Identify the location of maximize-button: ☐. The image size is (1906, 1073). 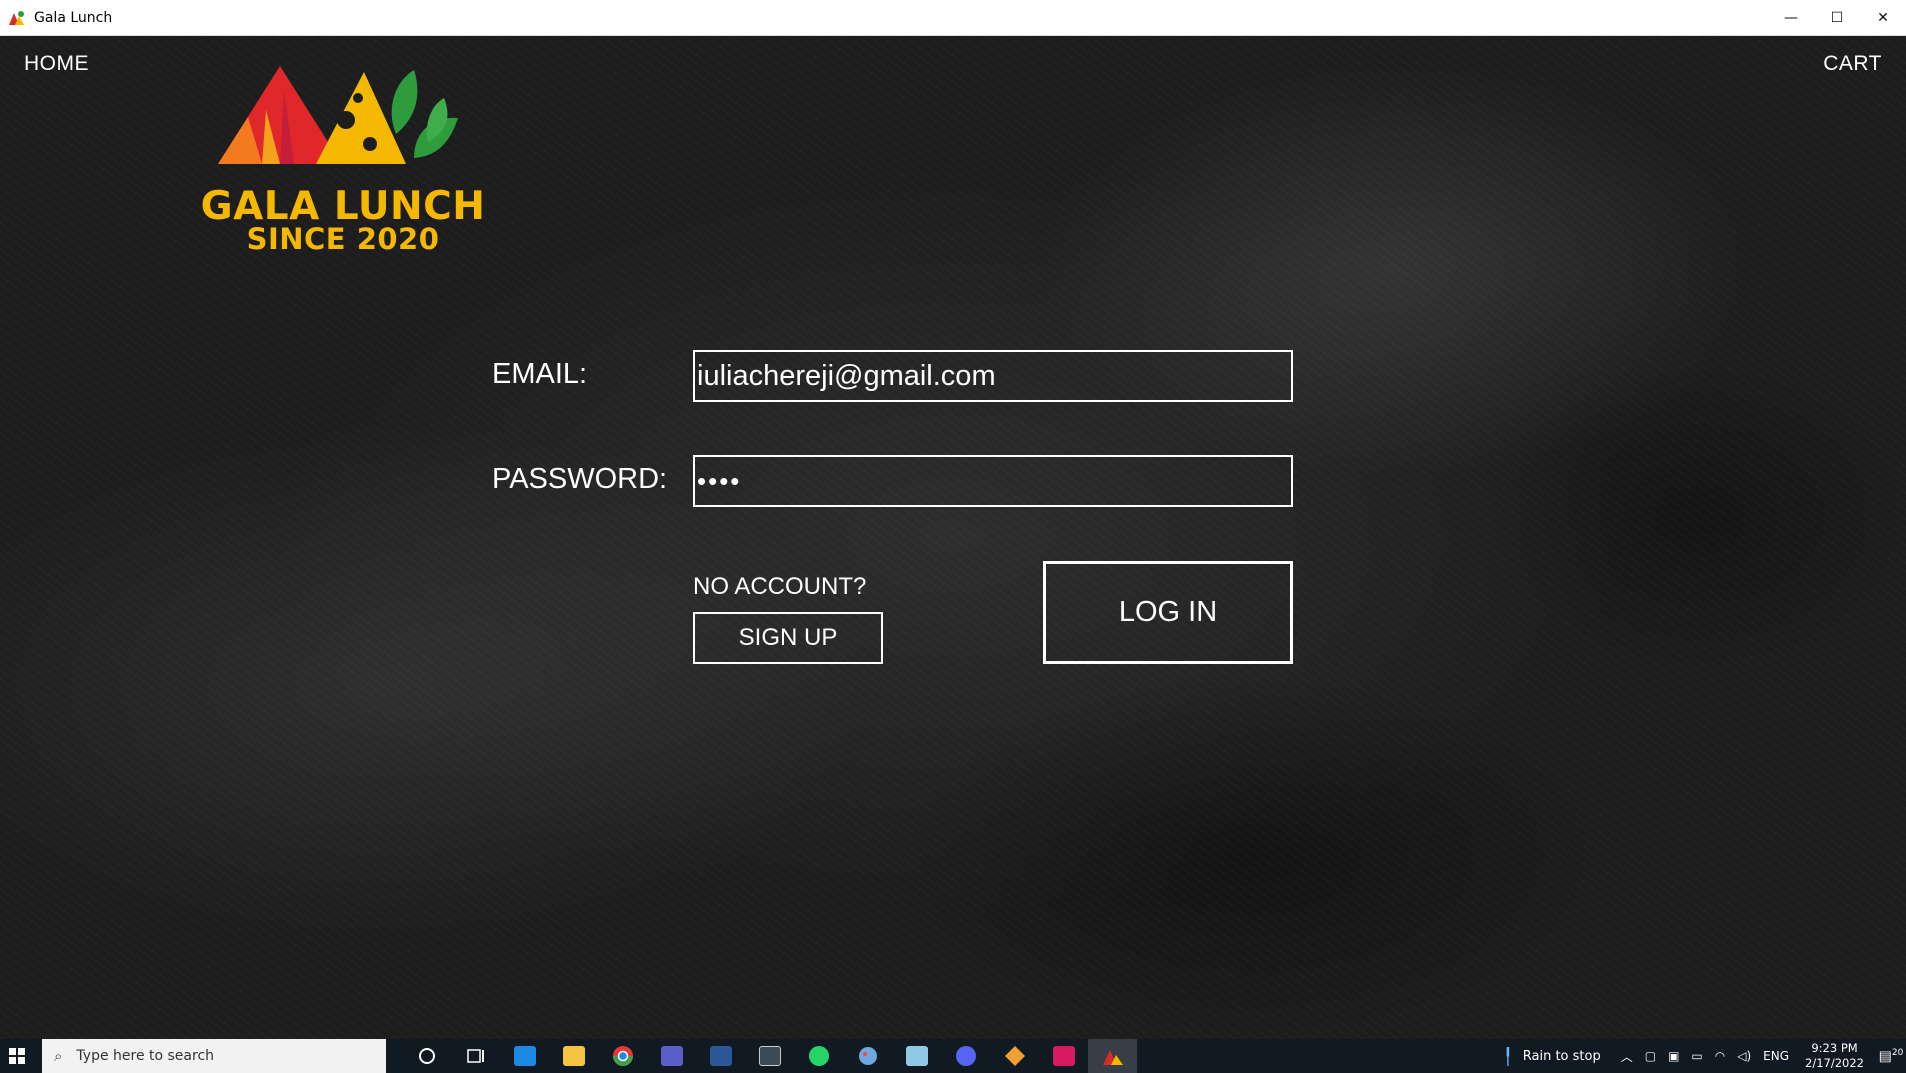
(1837, 18).